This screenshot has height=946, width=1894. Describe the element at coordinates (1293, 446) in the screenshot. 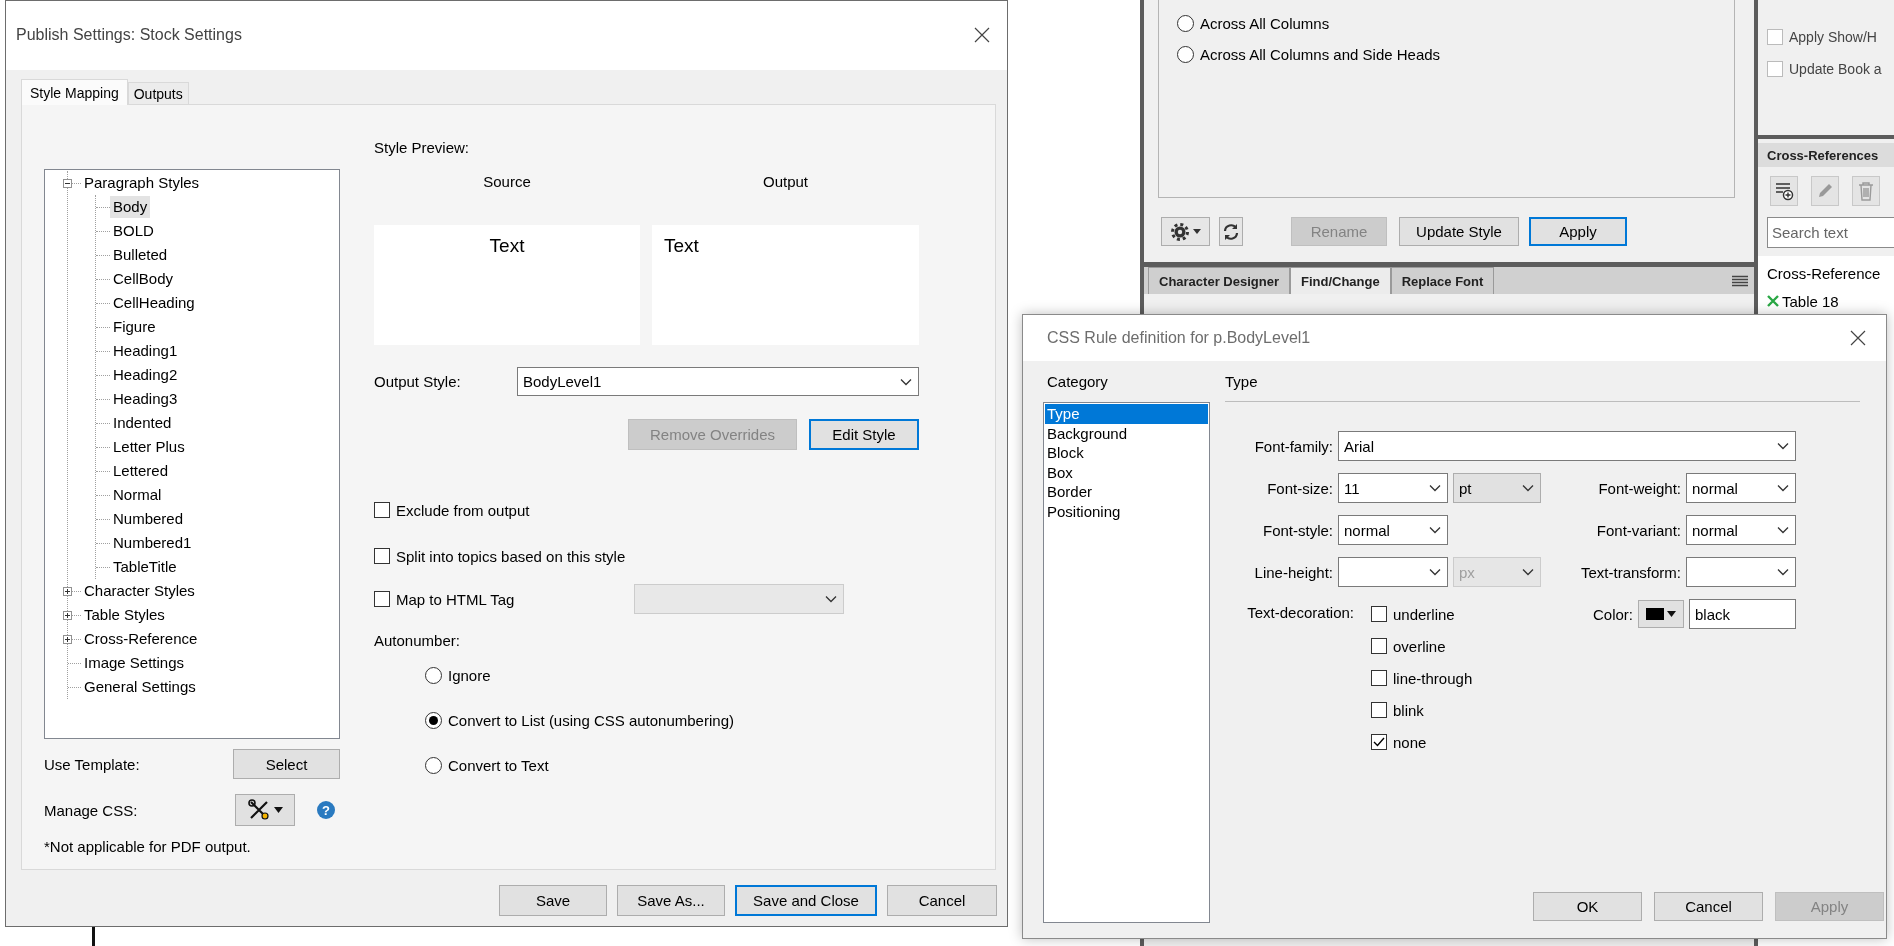

I see `field-label: Font-family:` at that location.